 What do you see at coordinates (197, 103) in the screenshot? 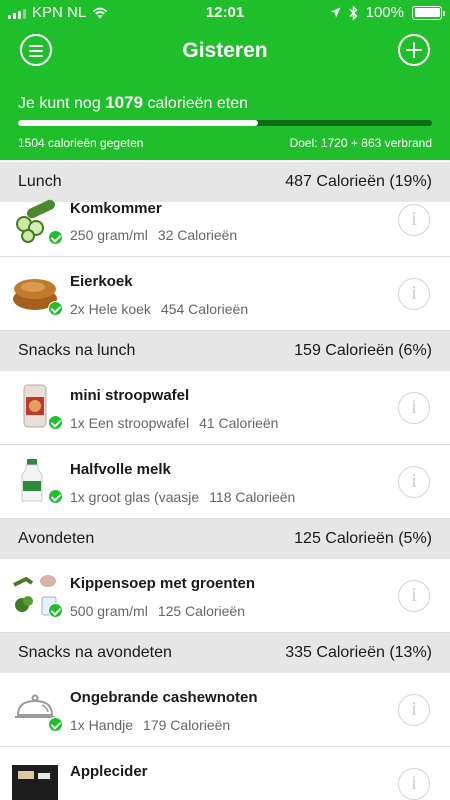
I see `budget-suffix: calorieën eten` at bounding box center [197, 103].